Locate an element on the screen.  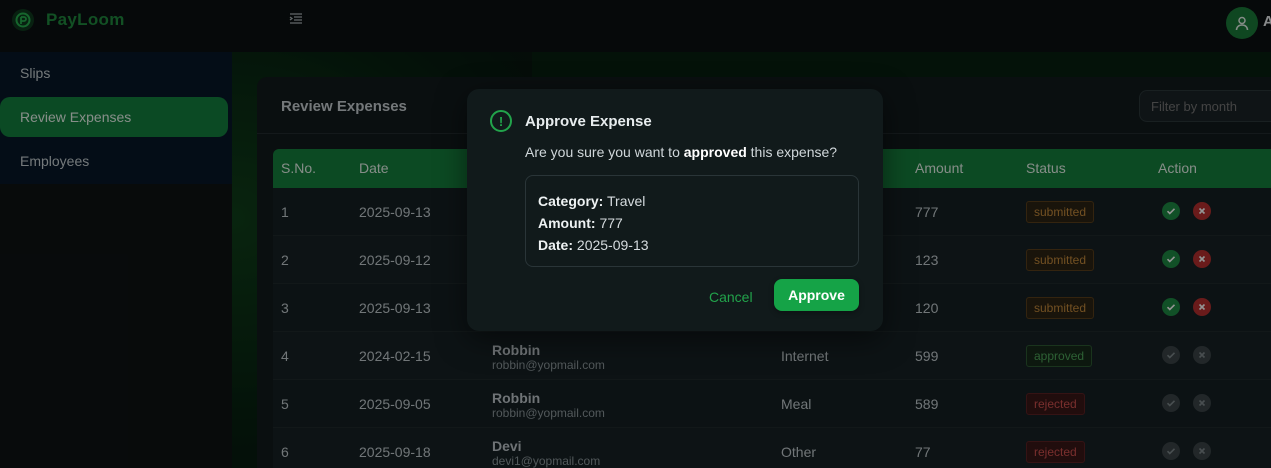
detail-amount: Amount: 777 is located at coordinates (692, 223).